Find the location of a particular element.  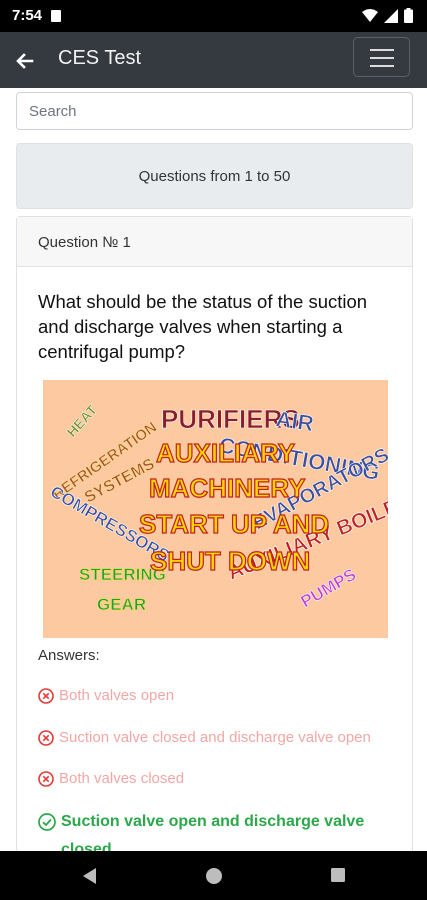

status-icons is located at coordinates (387, 15).